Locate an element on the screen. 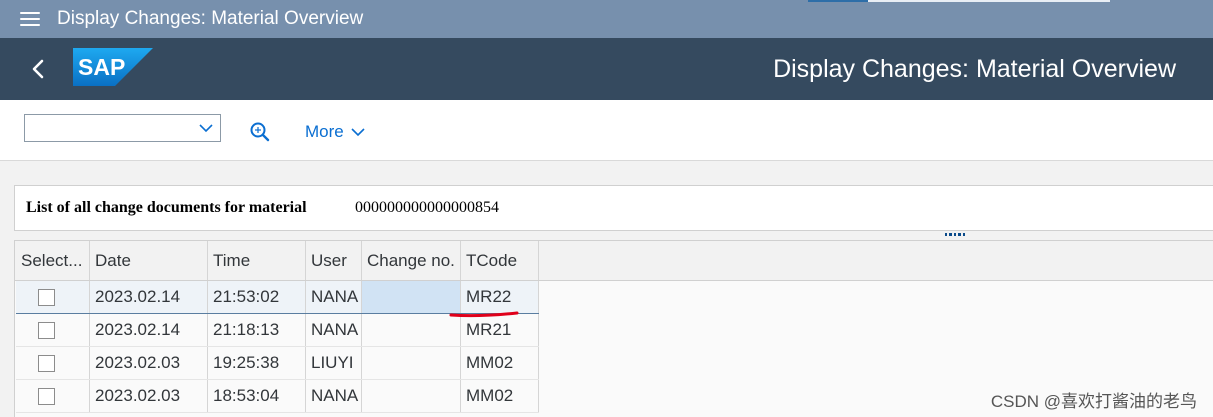 Image resolution: width=1213 pixels, height=417 pixels. more-label: More is located at coordinates (324, 131).